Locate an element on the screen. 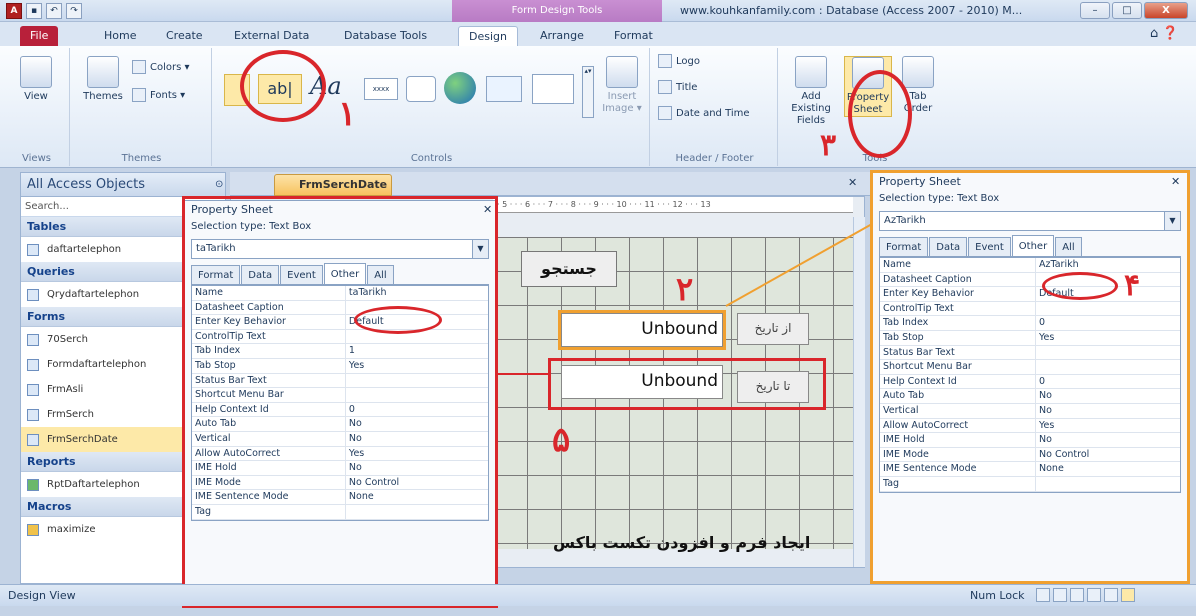  annotation-number-4: ۴ is located at coordinates (1132, 285).